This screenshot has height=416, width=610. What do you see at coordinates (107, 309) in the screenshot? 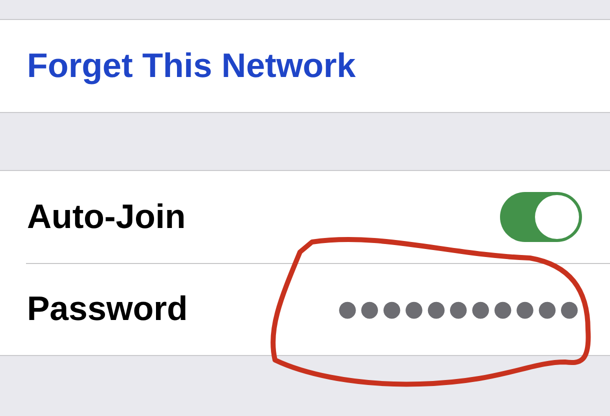
I see `setting-label: Password` at bounding box center [107, 309].